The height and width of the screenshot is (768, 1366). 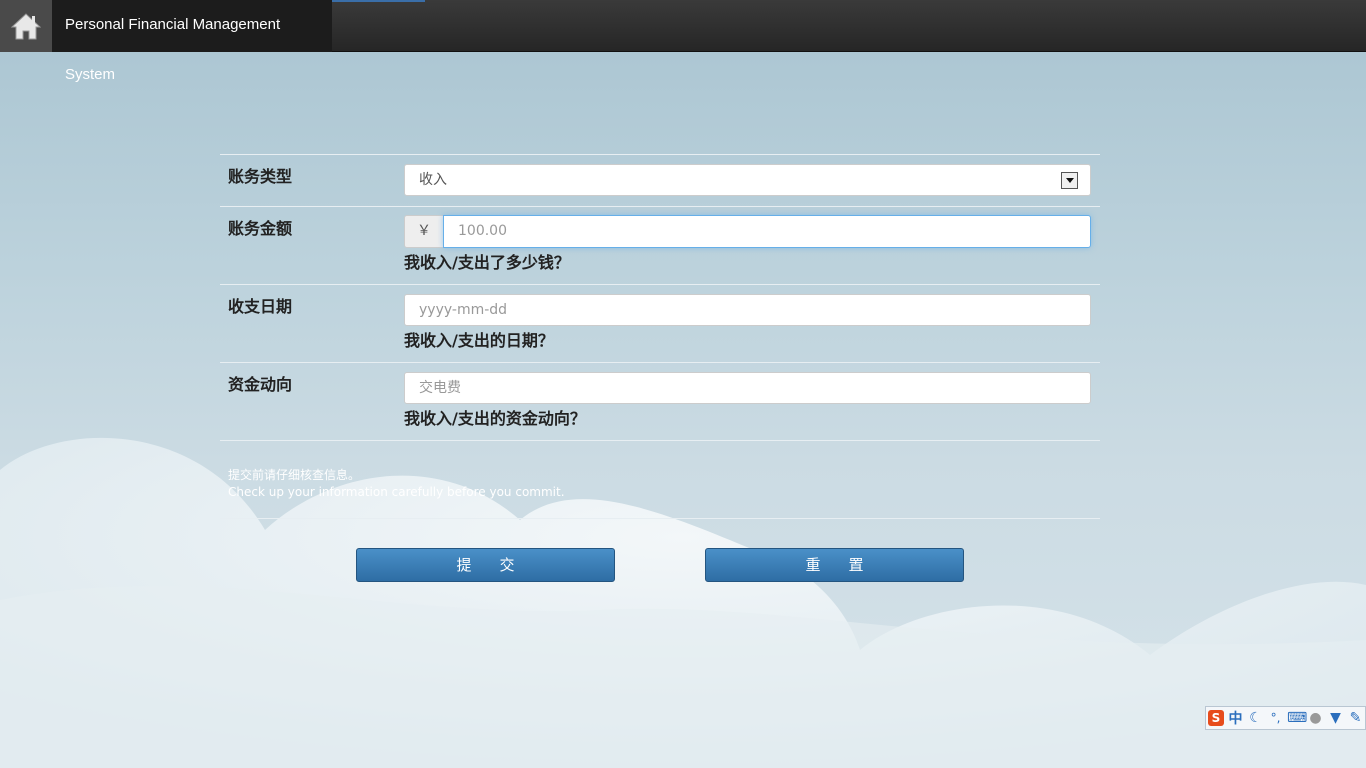 What do you see at coordinates (834, 565) in the screenshot?
I see `reset-button: 重置` at bounding box center [834, 565].